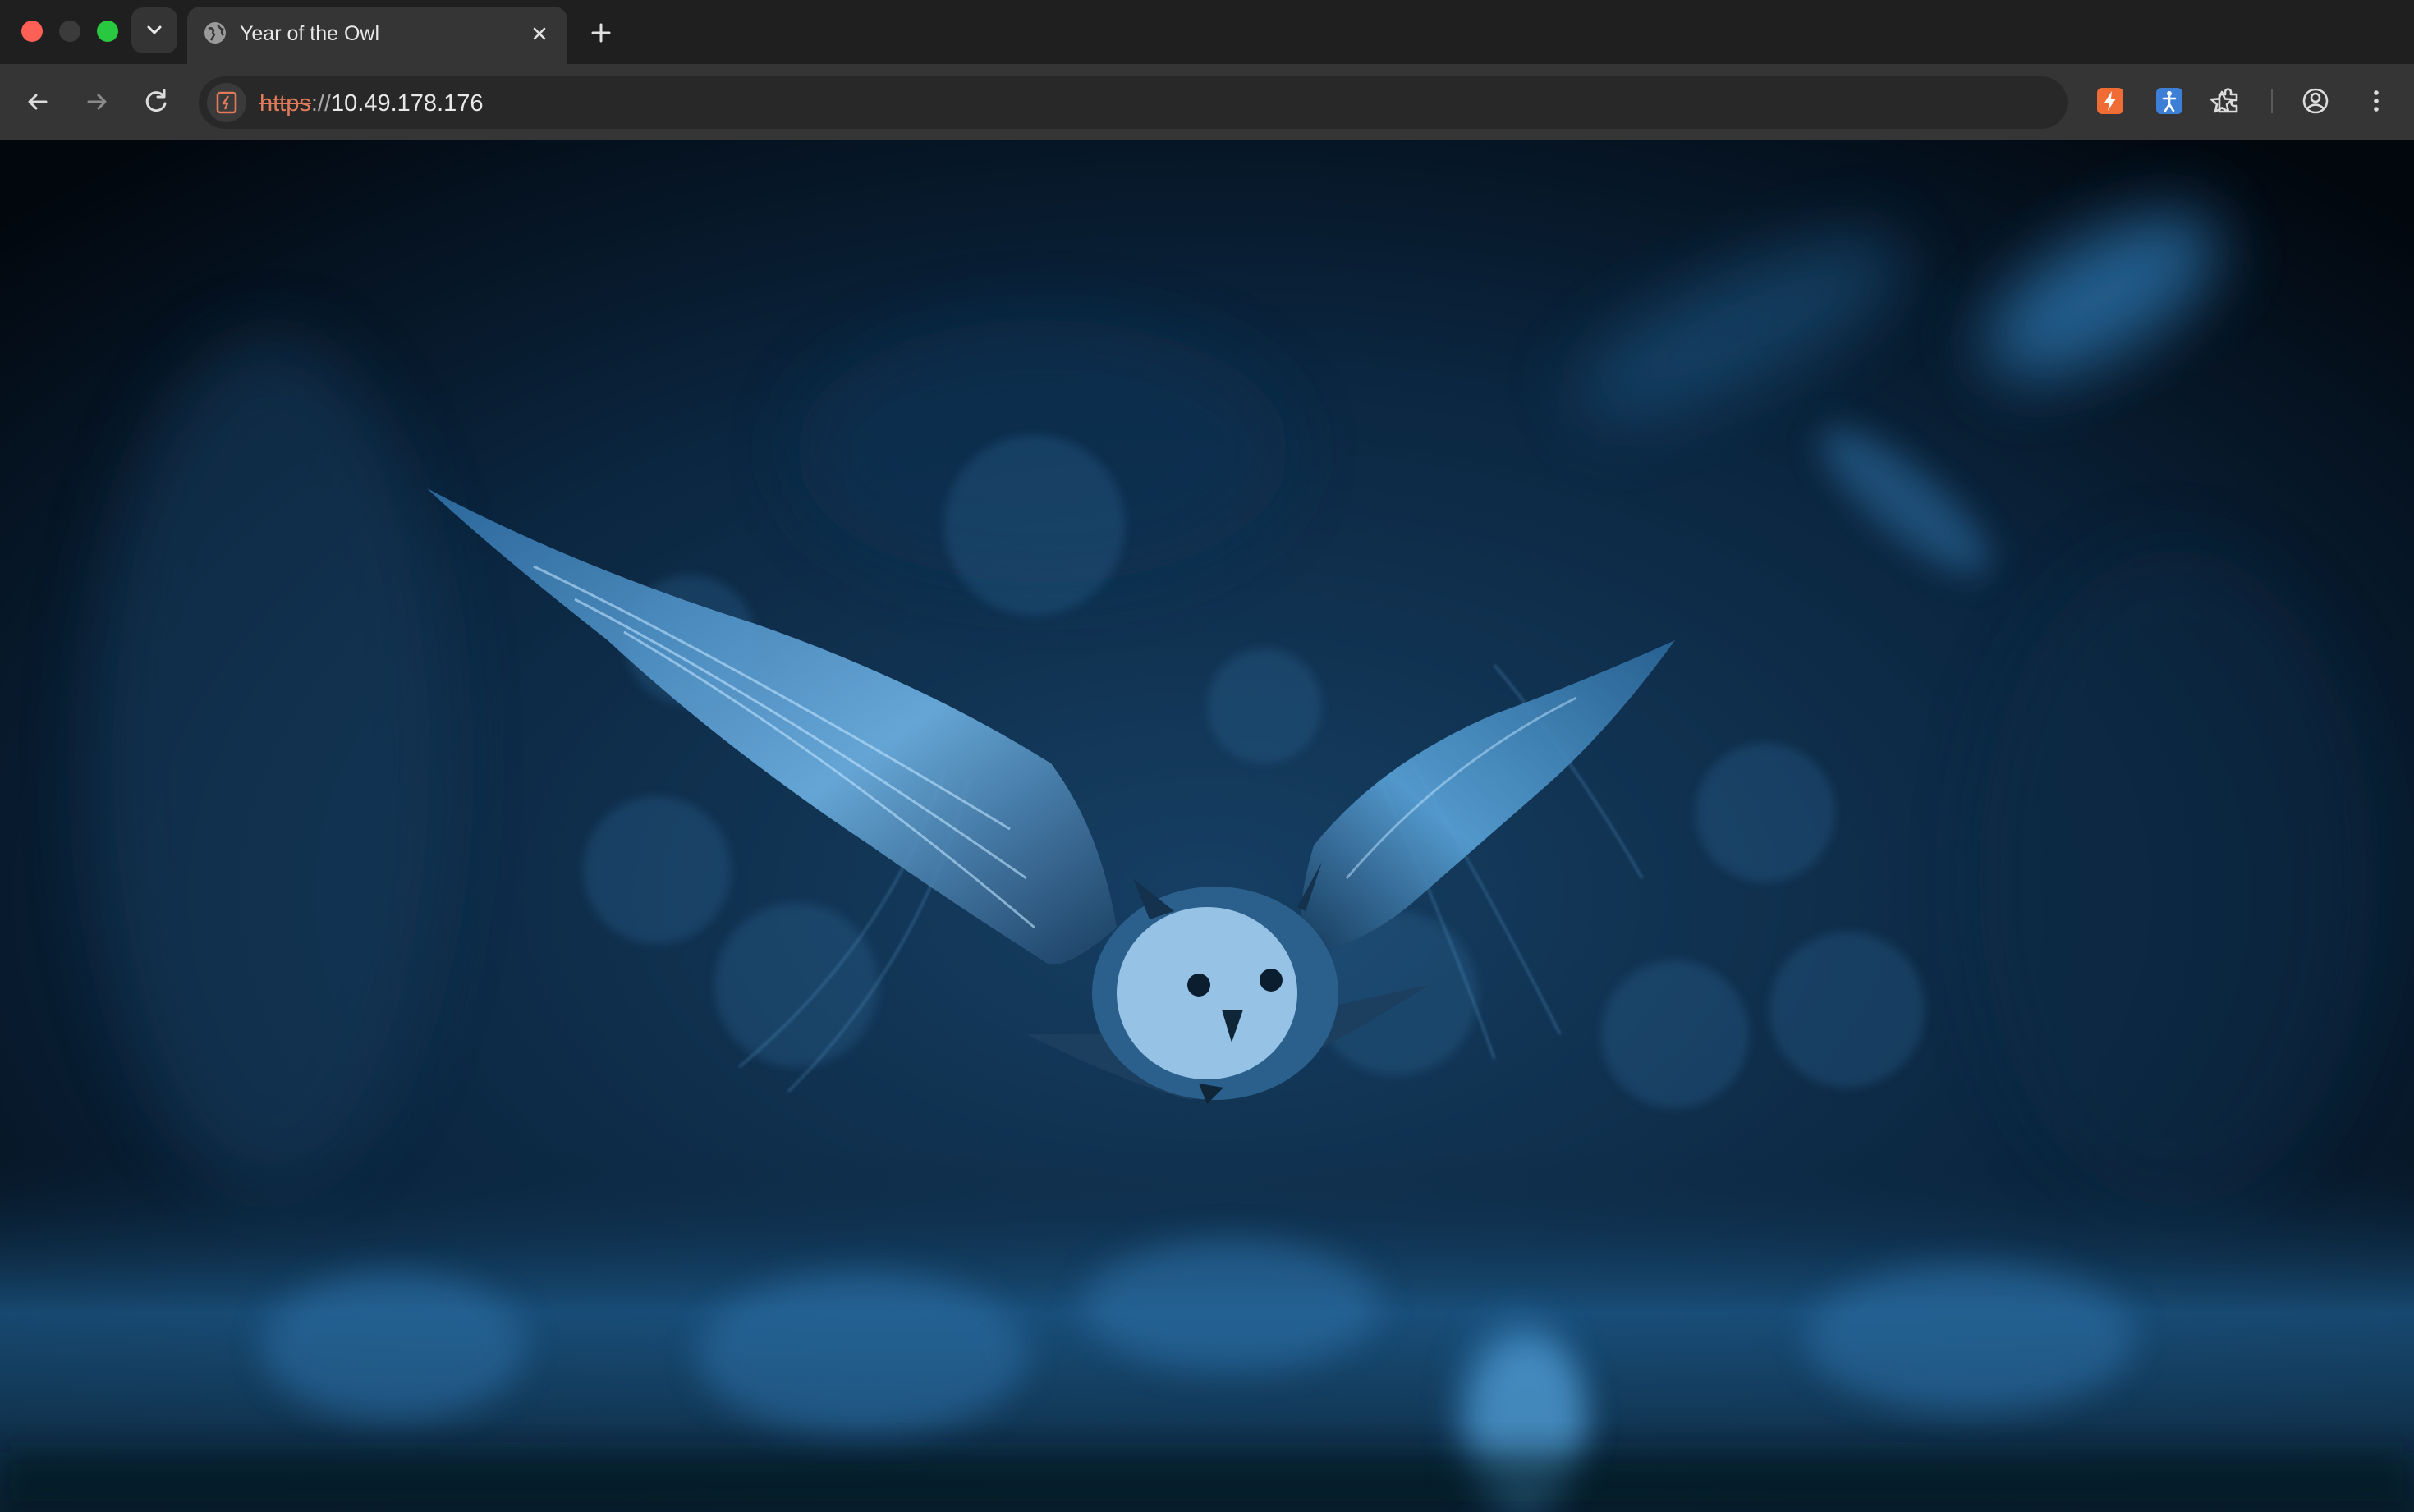 This screenshot has width=2414, height=1512. I want to click on url-host: 10.49.178.176, so click(408, 103).